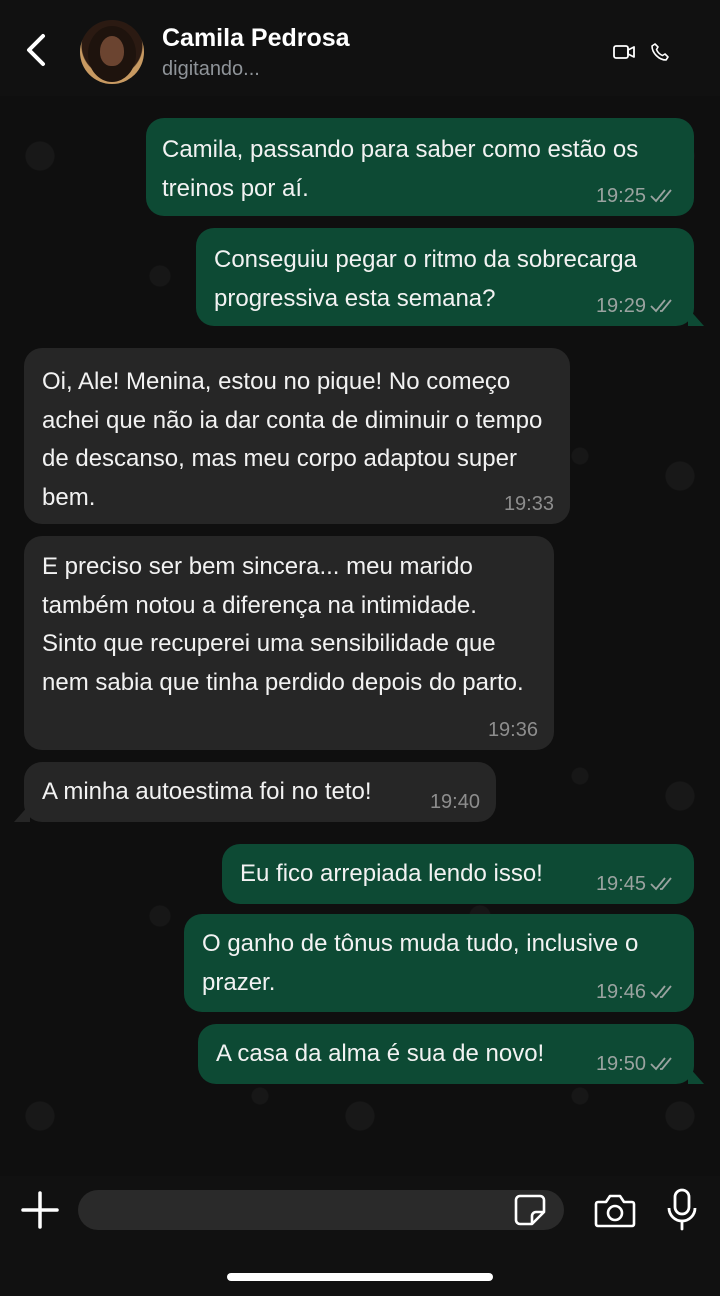  Describe the element at coordinates (112, 52) in the screenshot. I see `avatar` at that location.